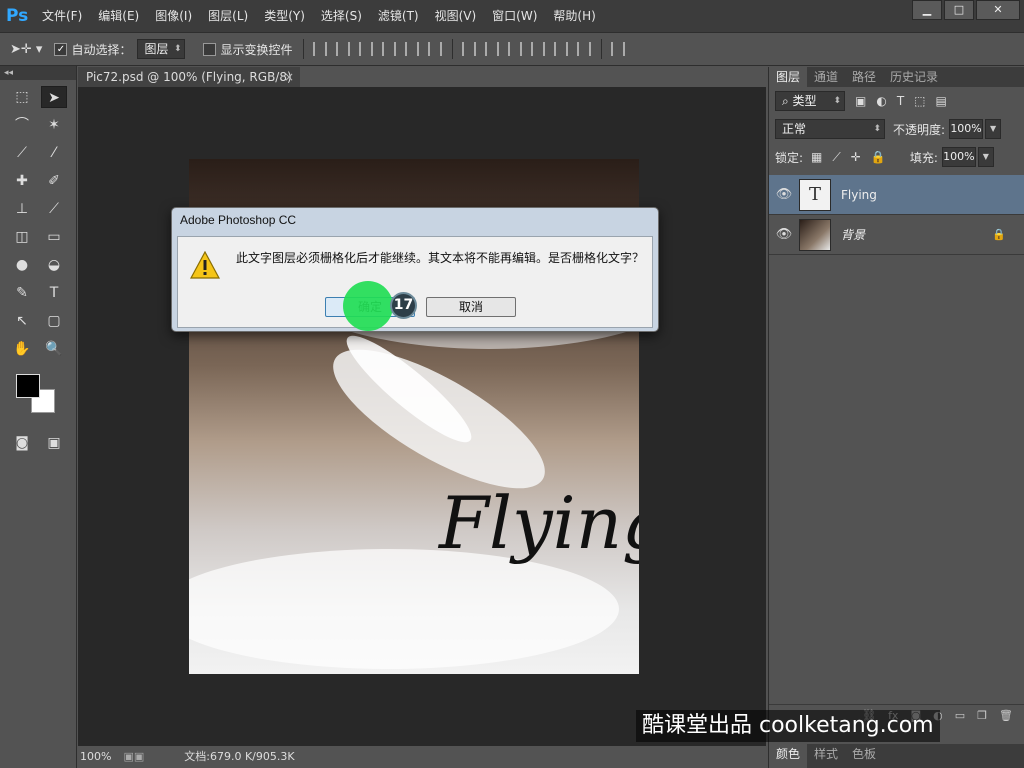 The height and width of the screenshot is (768, 1024). What do you see at coordinates (560, 49) in the screenshot?
I see `distribute-hcenter-icon` at bounding box center [560, 49].